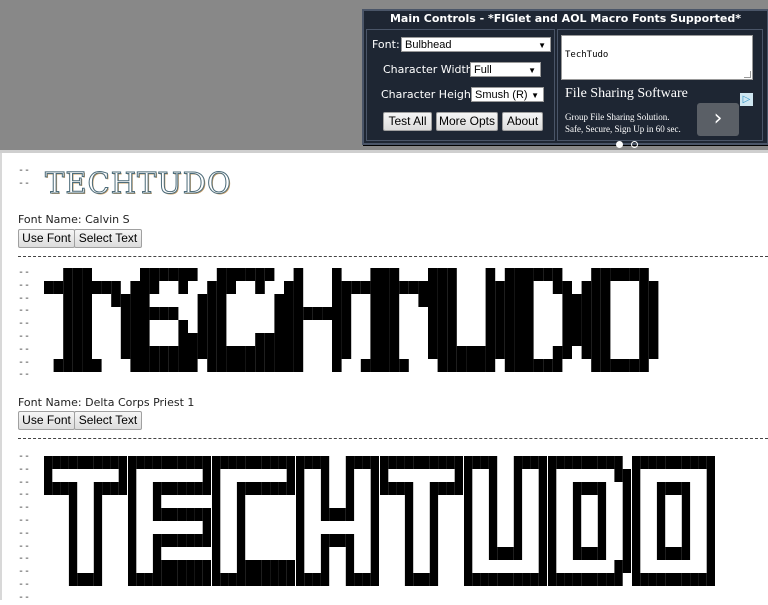 The height and width of the screenshot is (605, 768). Describe the element at coordinates (522, 121) in the screenshot. I see `about-button: About` at that location.